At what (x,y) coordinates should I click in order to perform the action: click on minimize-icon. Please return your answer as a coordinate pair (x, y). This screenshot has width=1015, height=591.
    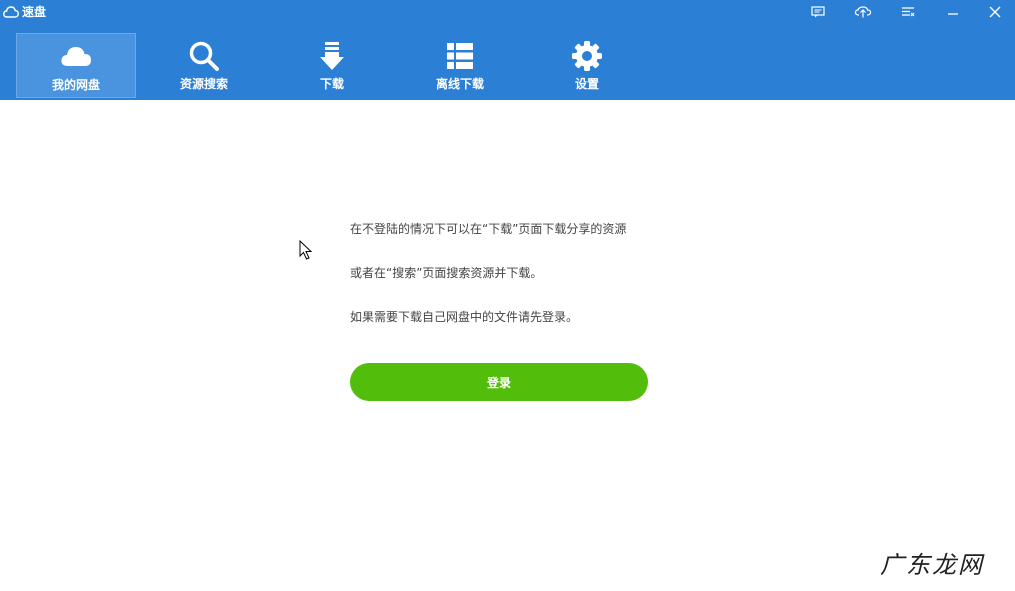
    Looking at the image, I should click on (953, 14).